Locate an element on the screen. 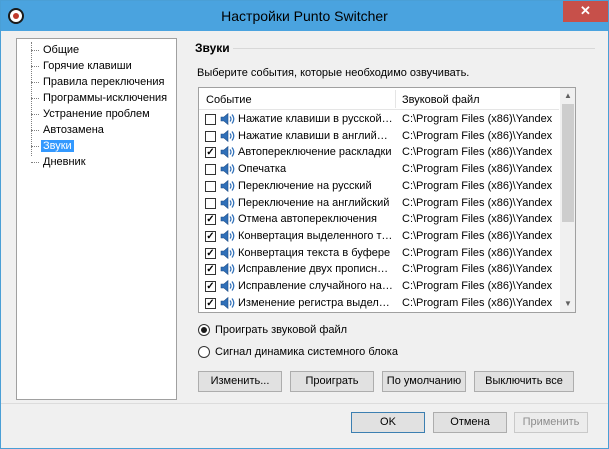 The height and width of the screenshot is (449, 609). row-event: Переключение на русский is located at coordinates (305, 185).